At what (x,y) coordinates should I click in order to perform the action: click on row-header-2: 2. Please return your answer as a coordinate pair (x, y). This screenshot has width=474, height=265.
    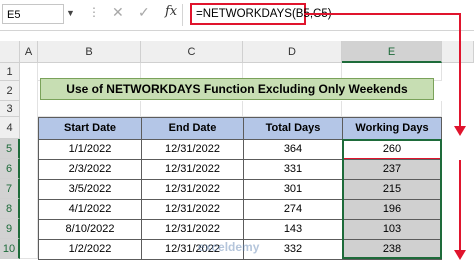
    Looking at the image, I should click on (10, 91).